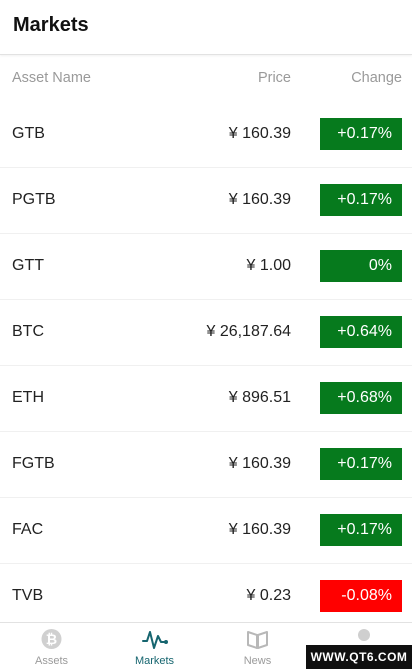  I want to click on tab-assets: ₿ Assets, so click(51, 646).